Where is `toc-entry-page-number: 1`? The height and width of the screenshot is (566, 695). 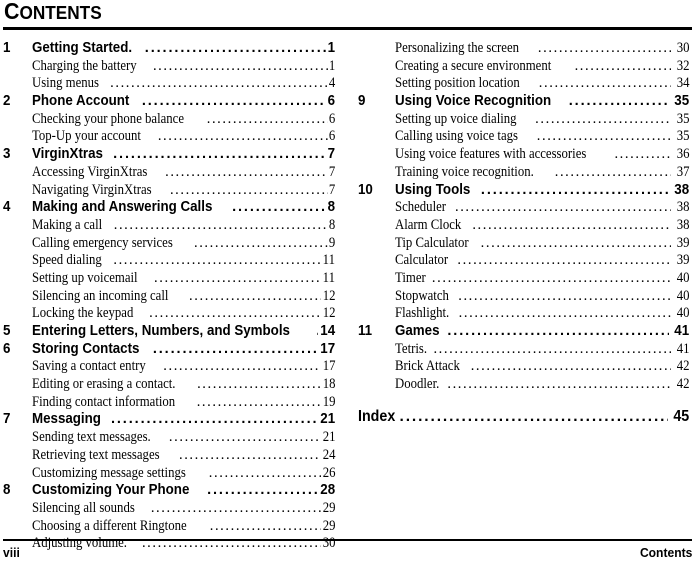
toc-entry-page-number: 1 is located at coordinates (331, 48).